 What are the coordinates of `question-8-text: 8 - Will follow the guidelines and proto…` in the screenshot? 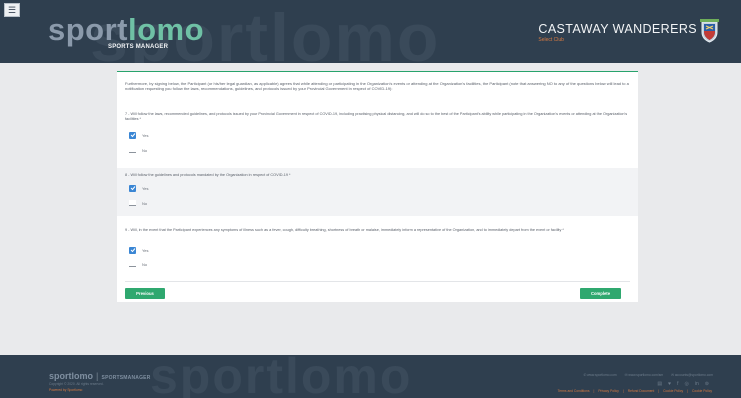 It's located at (208, 175).